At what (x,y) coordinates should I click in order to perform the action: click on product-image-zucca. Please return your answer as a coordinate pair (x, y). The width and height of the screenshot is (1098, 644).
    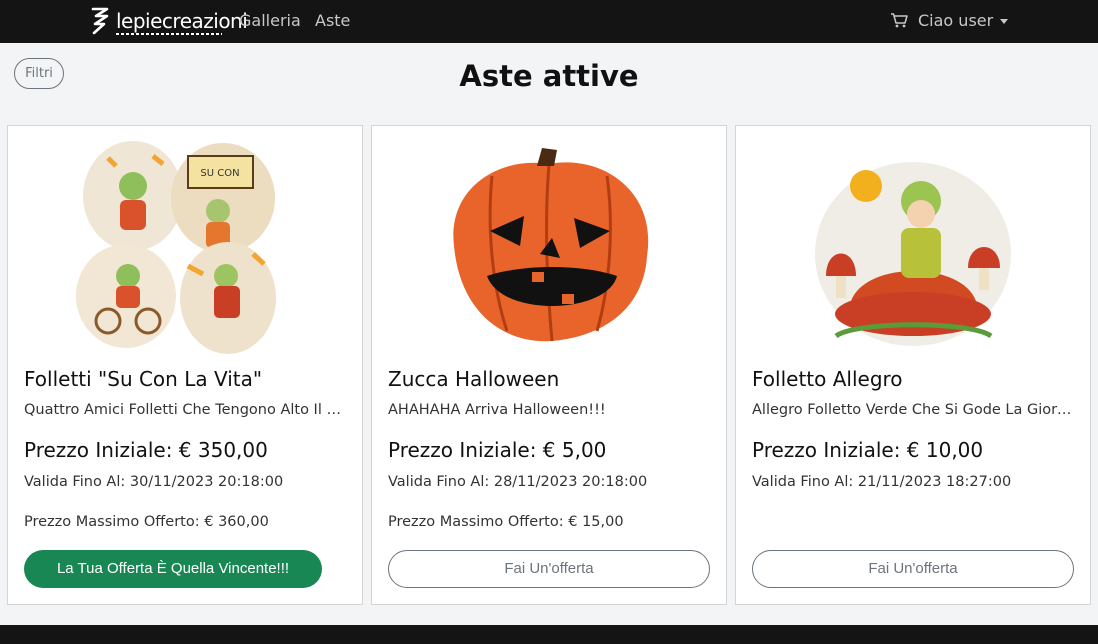
    Looking at the image, I should click on (549, 246).